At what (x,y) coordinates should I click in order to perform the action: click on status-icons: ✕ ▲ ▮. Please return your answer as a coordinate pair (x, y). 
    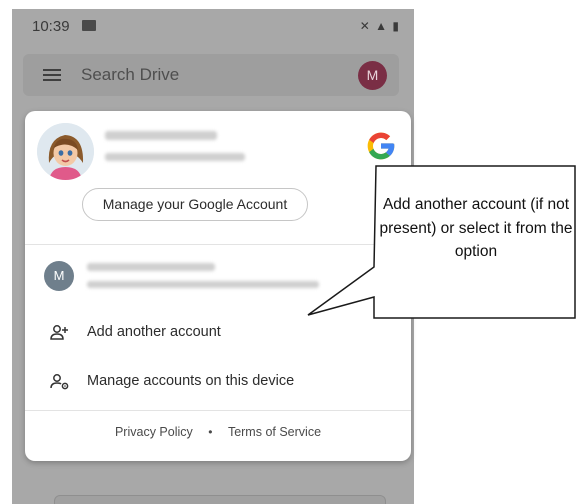
    Looking at the image, I should click on (380, 26).